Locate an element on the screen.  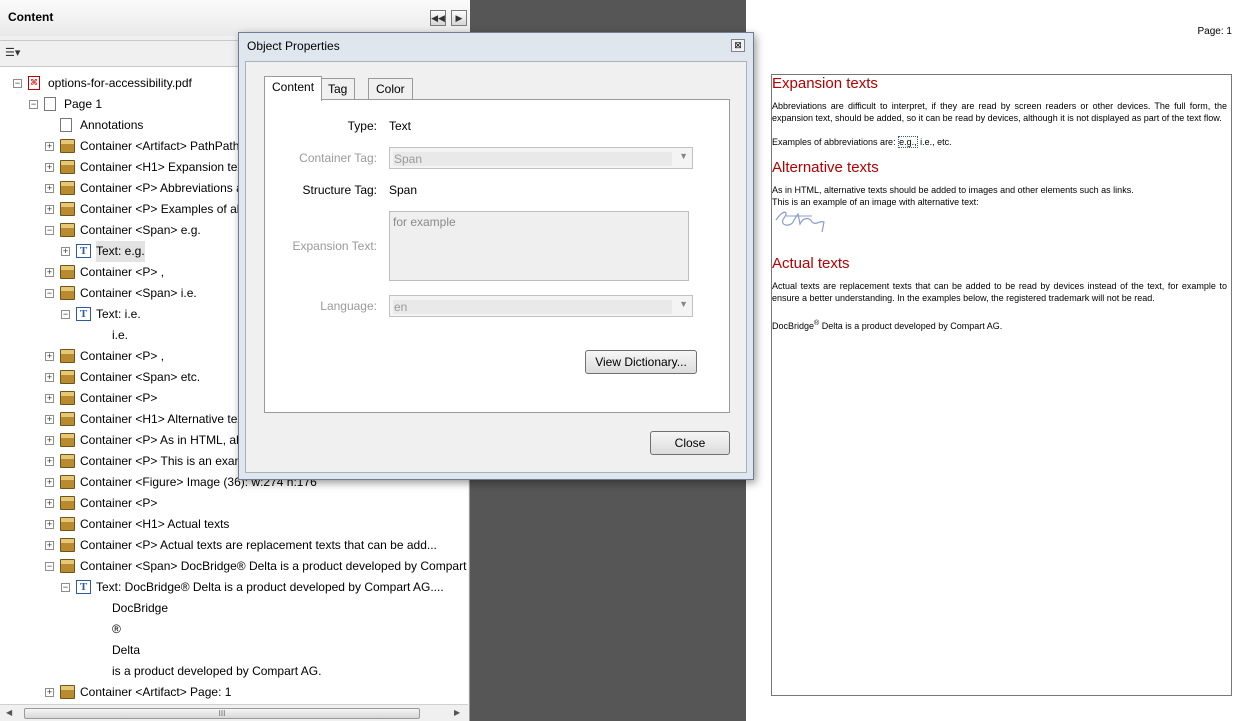
tree-item-label: Container <Artifact> PathPath is located at coordinates (160, 146).